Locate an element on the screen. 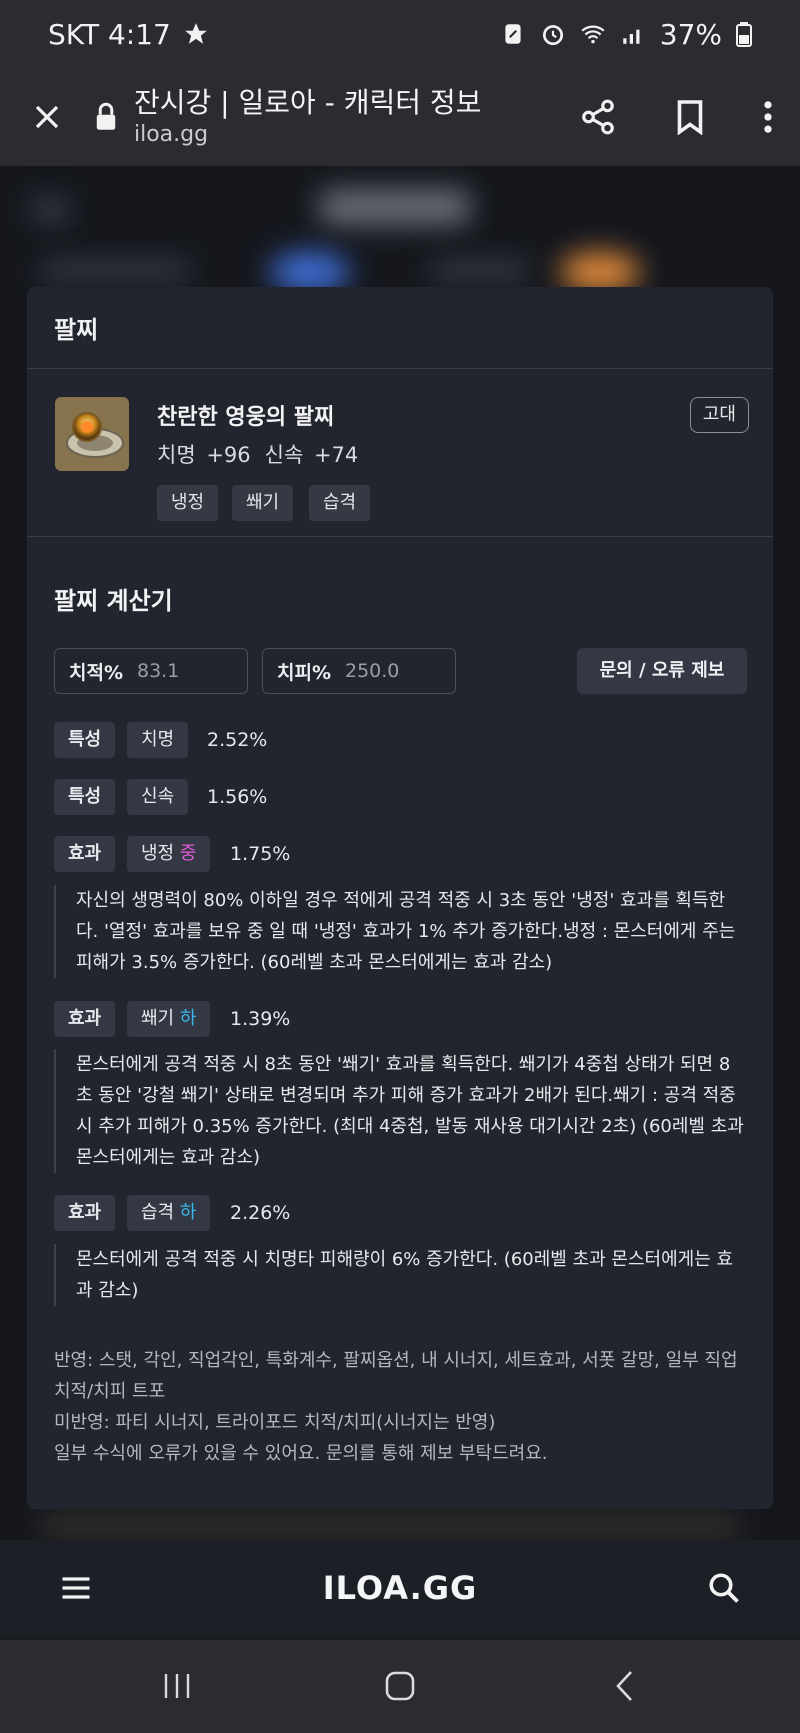 This screenshot has height=1733, width=800. search-icon is located at coordinates (724, 1588).